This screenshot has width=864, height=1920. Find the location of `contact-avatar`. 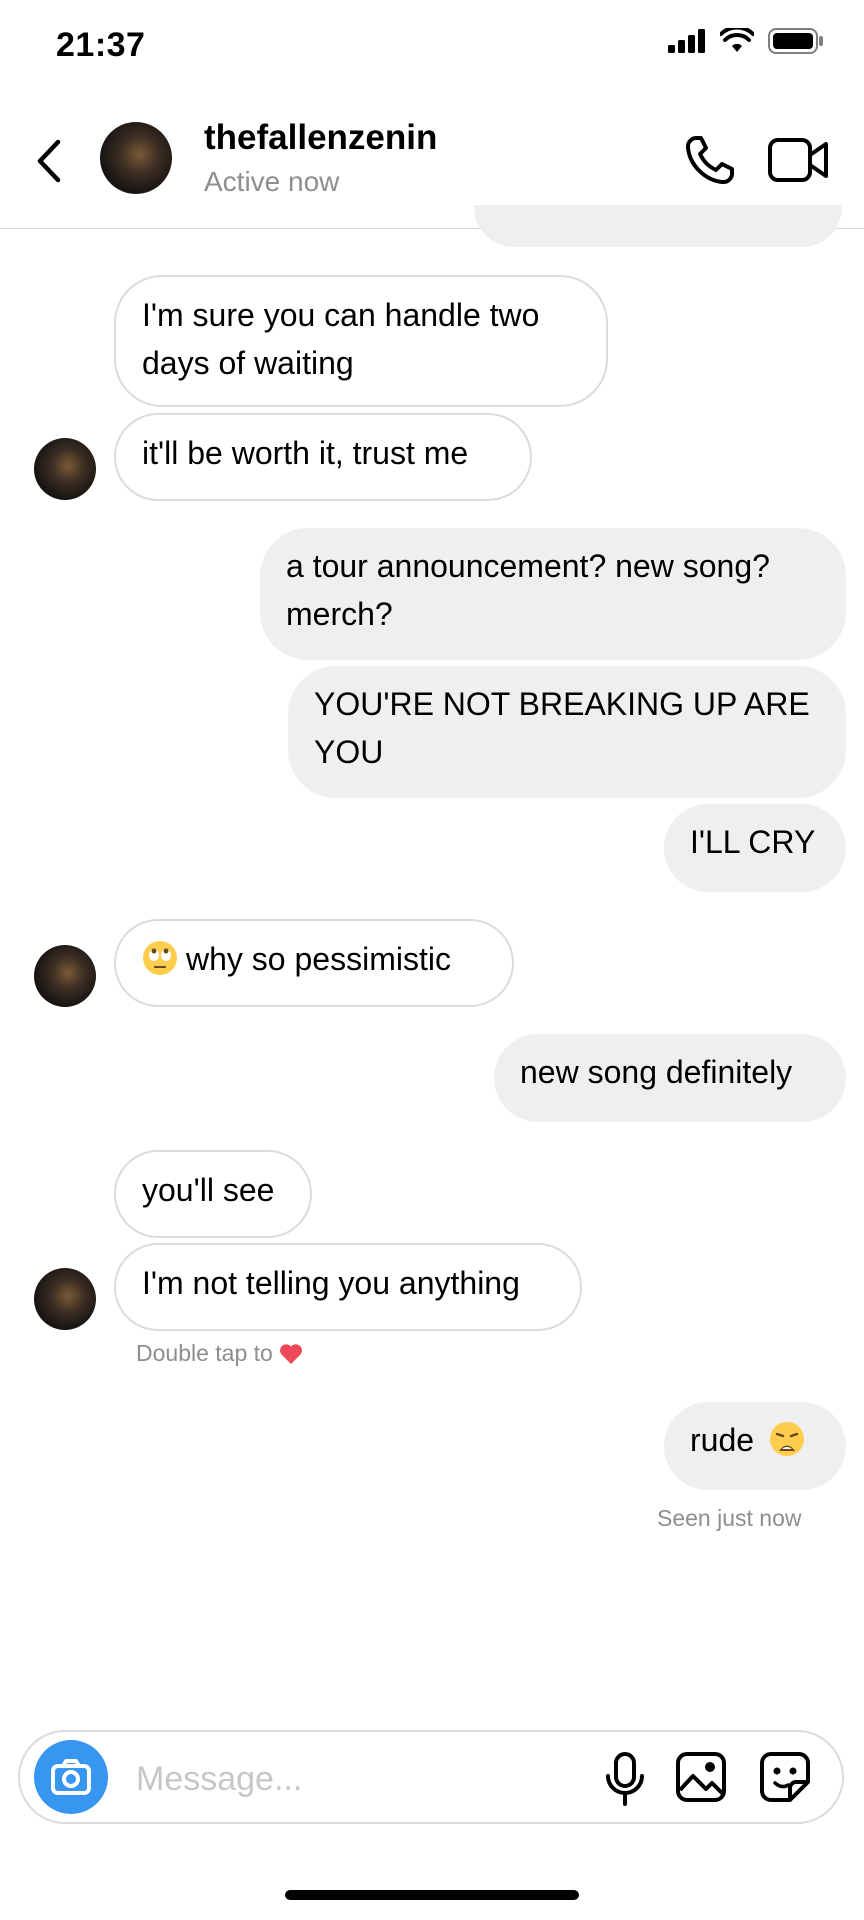

contact-avatar is located at coordinates (136, 158).